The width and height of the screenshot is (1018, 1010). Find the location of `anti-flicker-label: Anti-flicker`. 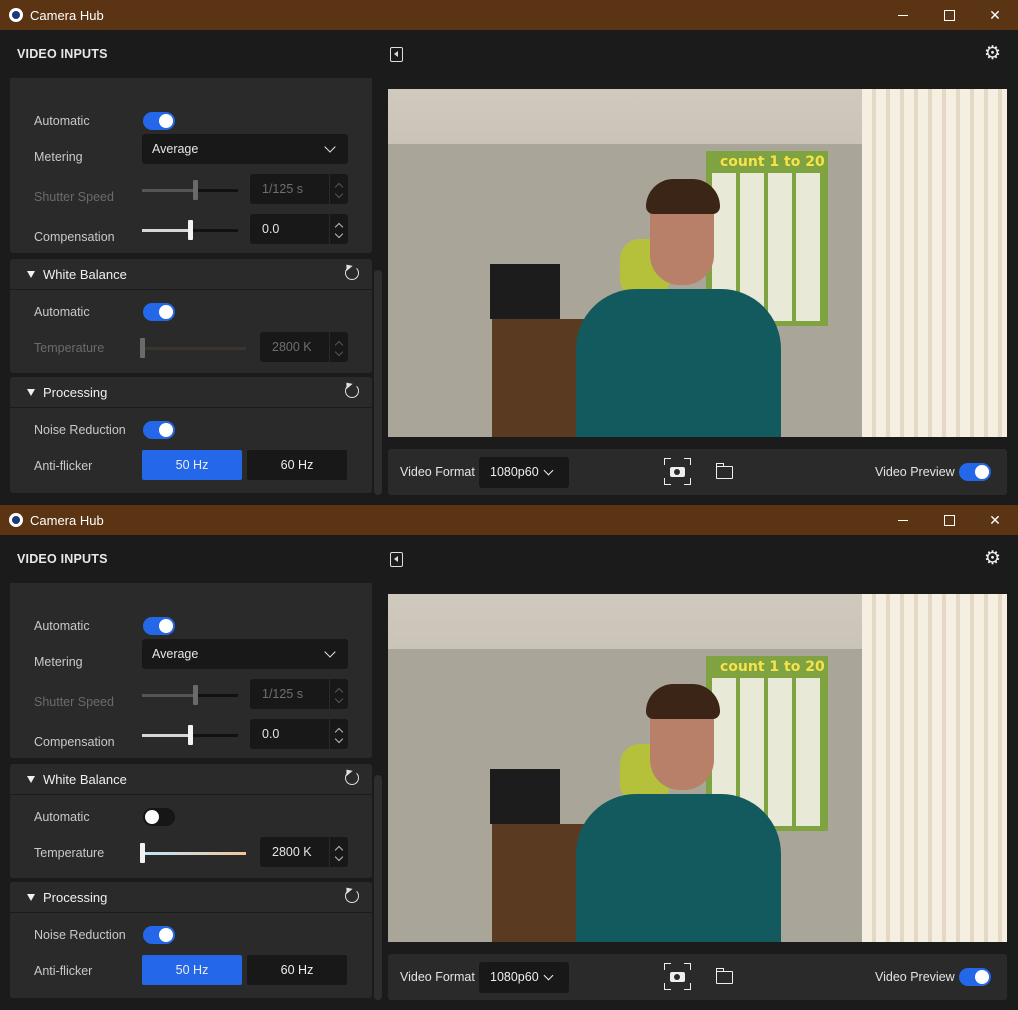

anti-flicker-label: Anti-flicker is located at coordinates (63, 971).